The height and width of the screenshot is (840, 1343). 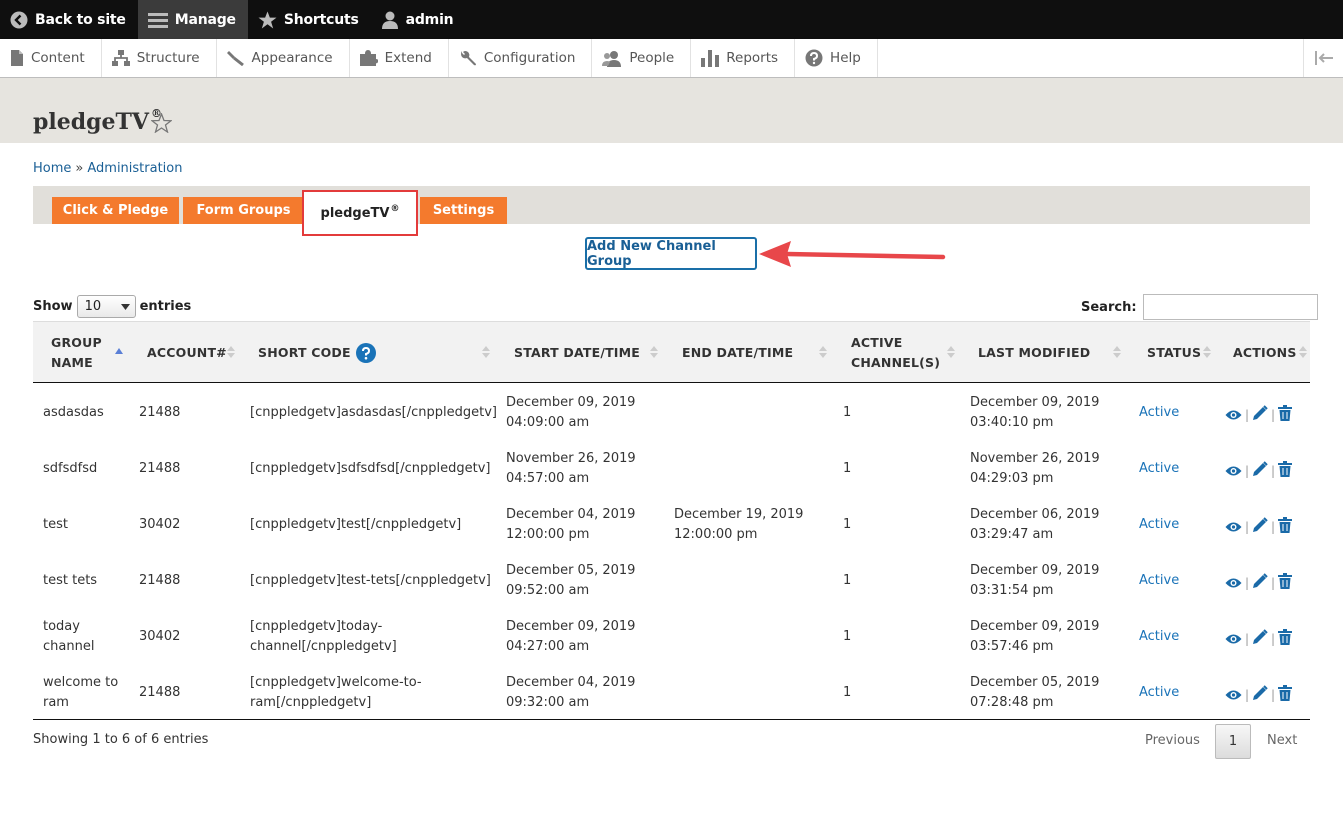 I want to click on pagination-next: Next, so click(x=1282, y=740).